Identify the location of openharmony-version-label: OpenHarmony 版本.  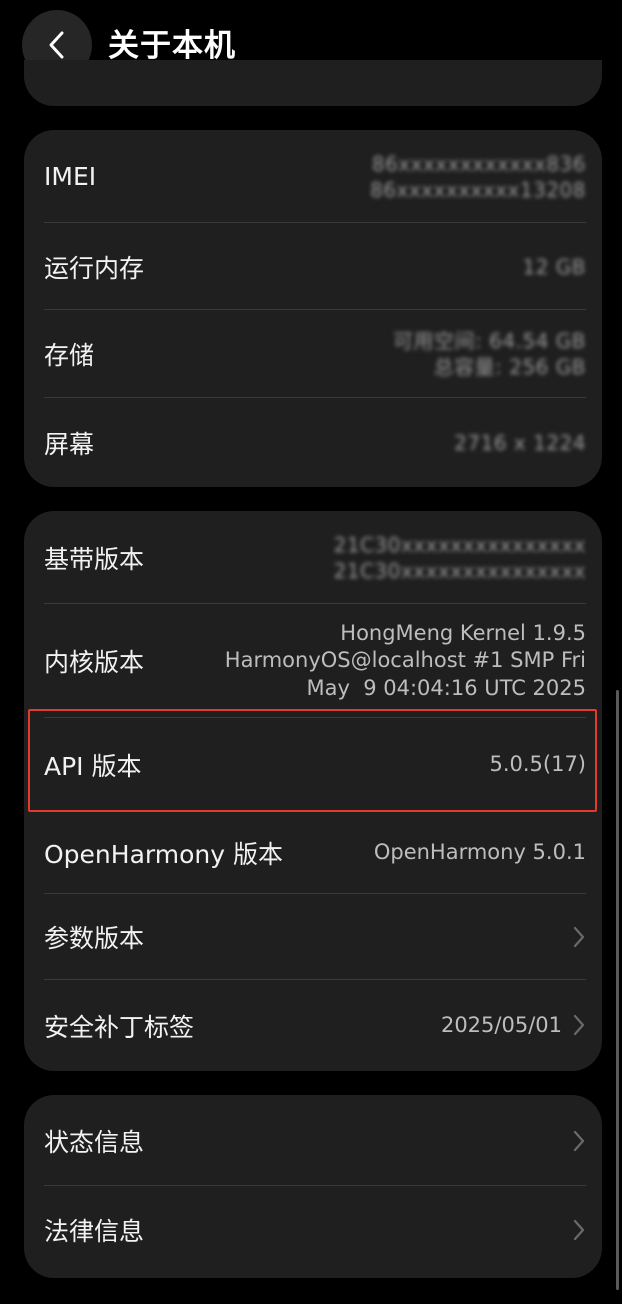
(163, 854).